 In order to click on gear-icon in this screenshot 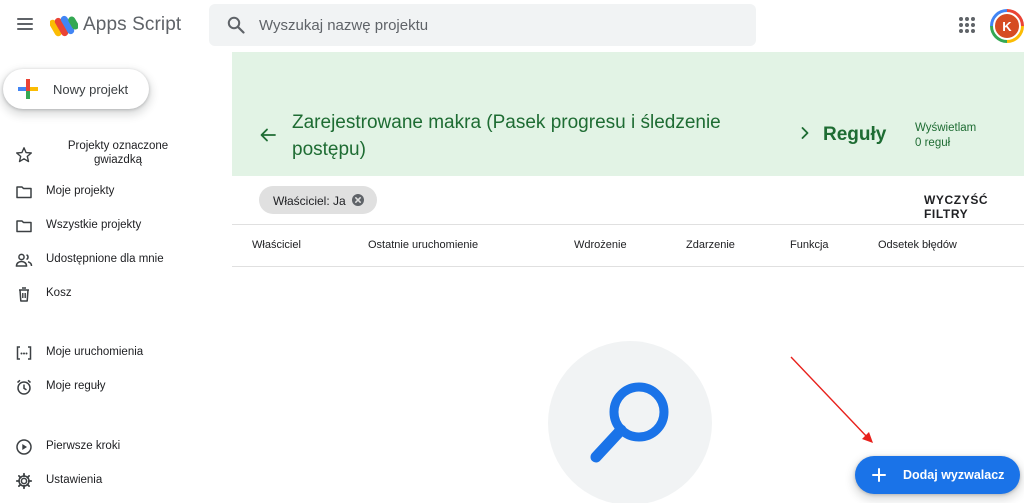, I will do `click(24, 481)`.